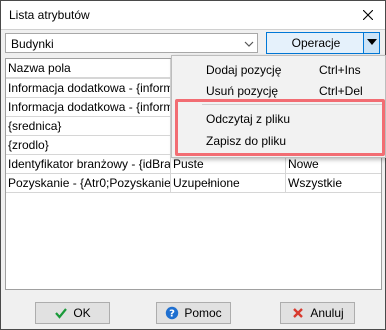 This screenshot has width=386, height=330. What do you see at coordinates (88, 68) in the screenshot?
I see `column-header-field-name: Nazwa pola` at bounding box center [88, 68].